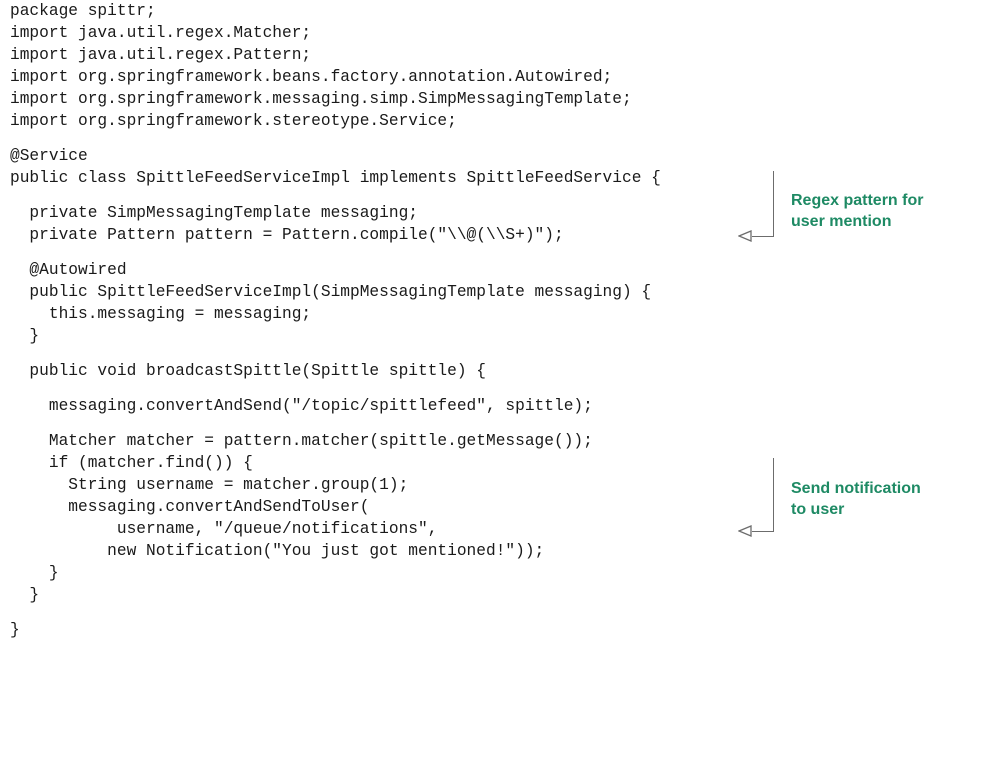 Image resolution: width=986 pixels, height=776 pixels. Describe the element at coordinates (857, 211) in the screenshot. I see `annotation-regex-pattern: Regex pattern for user mention` at that location.